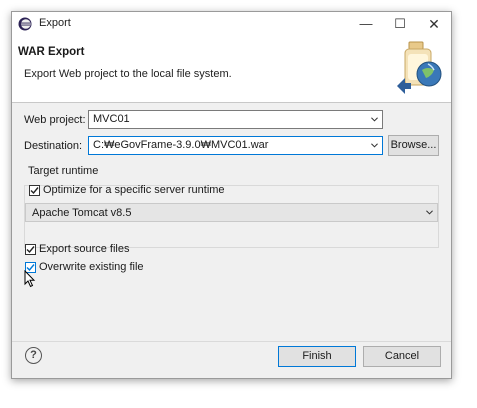  Describe the element at coordinates (84, 249) in the screenshot. I see `export-source-label: Export source files` at that location.